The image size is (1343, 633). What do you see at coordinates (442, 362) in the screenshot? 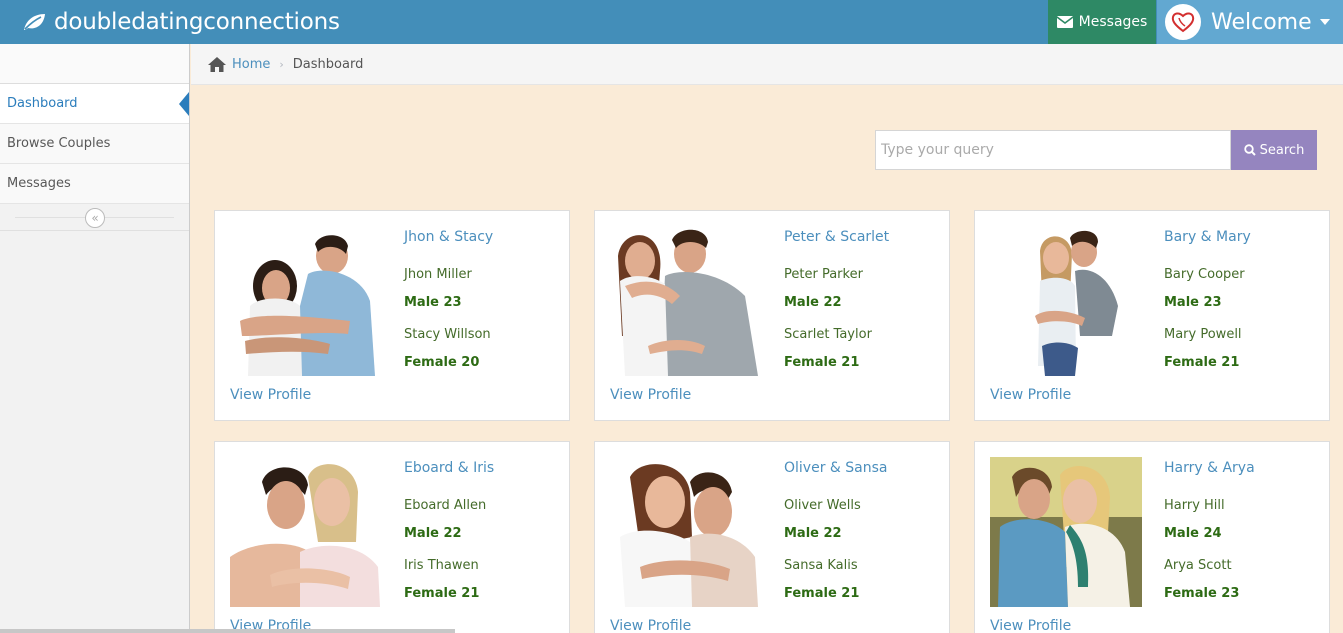
I see `partner2-gender-age: Female 20` at bounding box center [442, 362].